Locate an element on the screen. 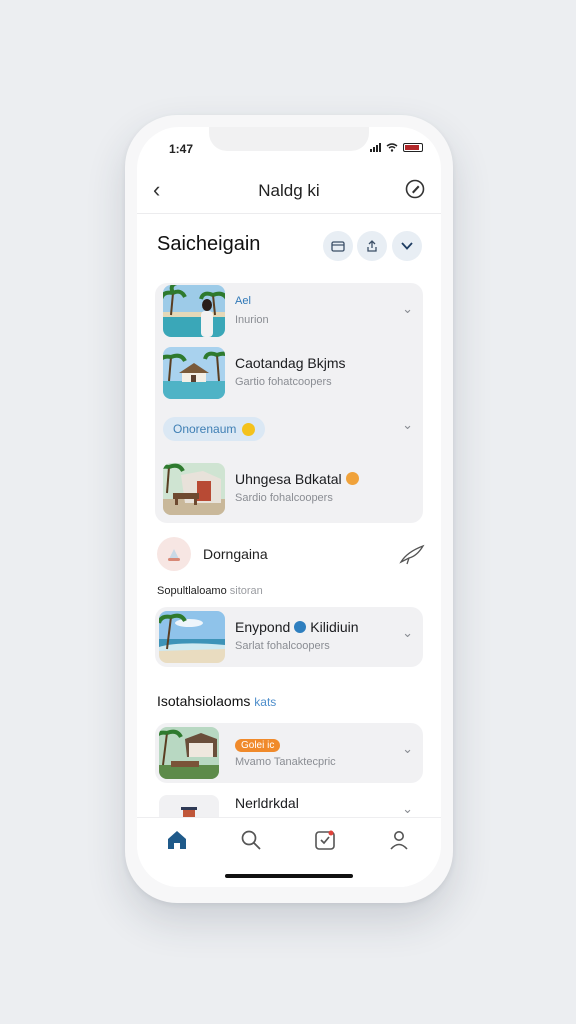  row-title: Caotandag Bkjms is located at coordinates (290, 363).